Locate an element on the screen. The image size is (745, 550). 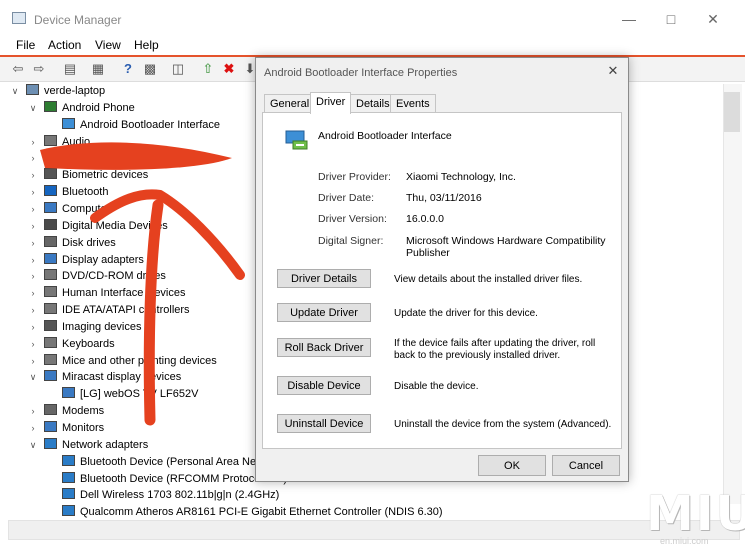
dialog-close-icon: ✕ is located at coordinates (613, 71).